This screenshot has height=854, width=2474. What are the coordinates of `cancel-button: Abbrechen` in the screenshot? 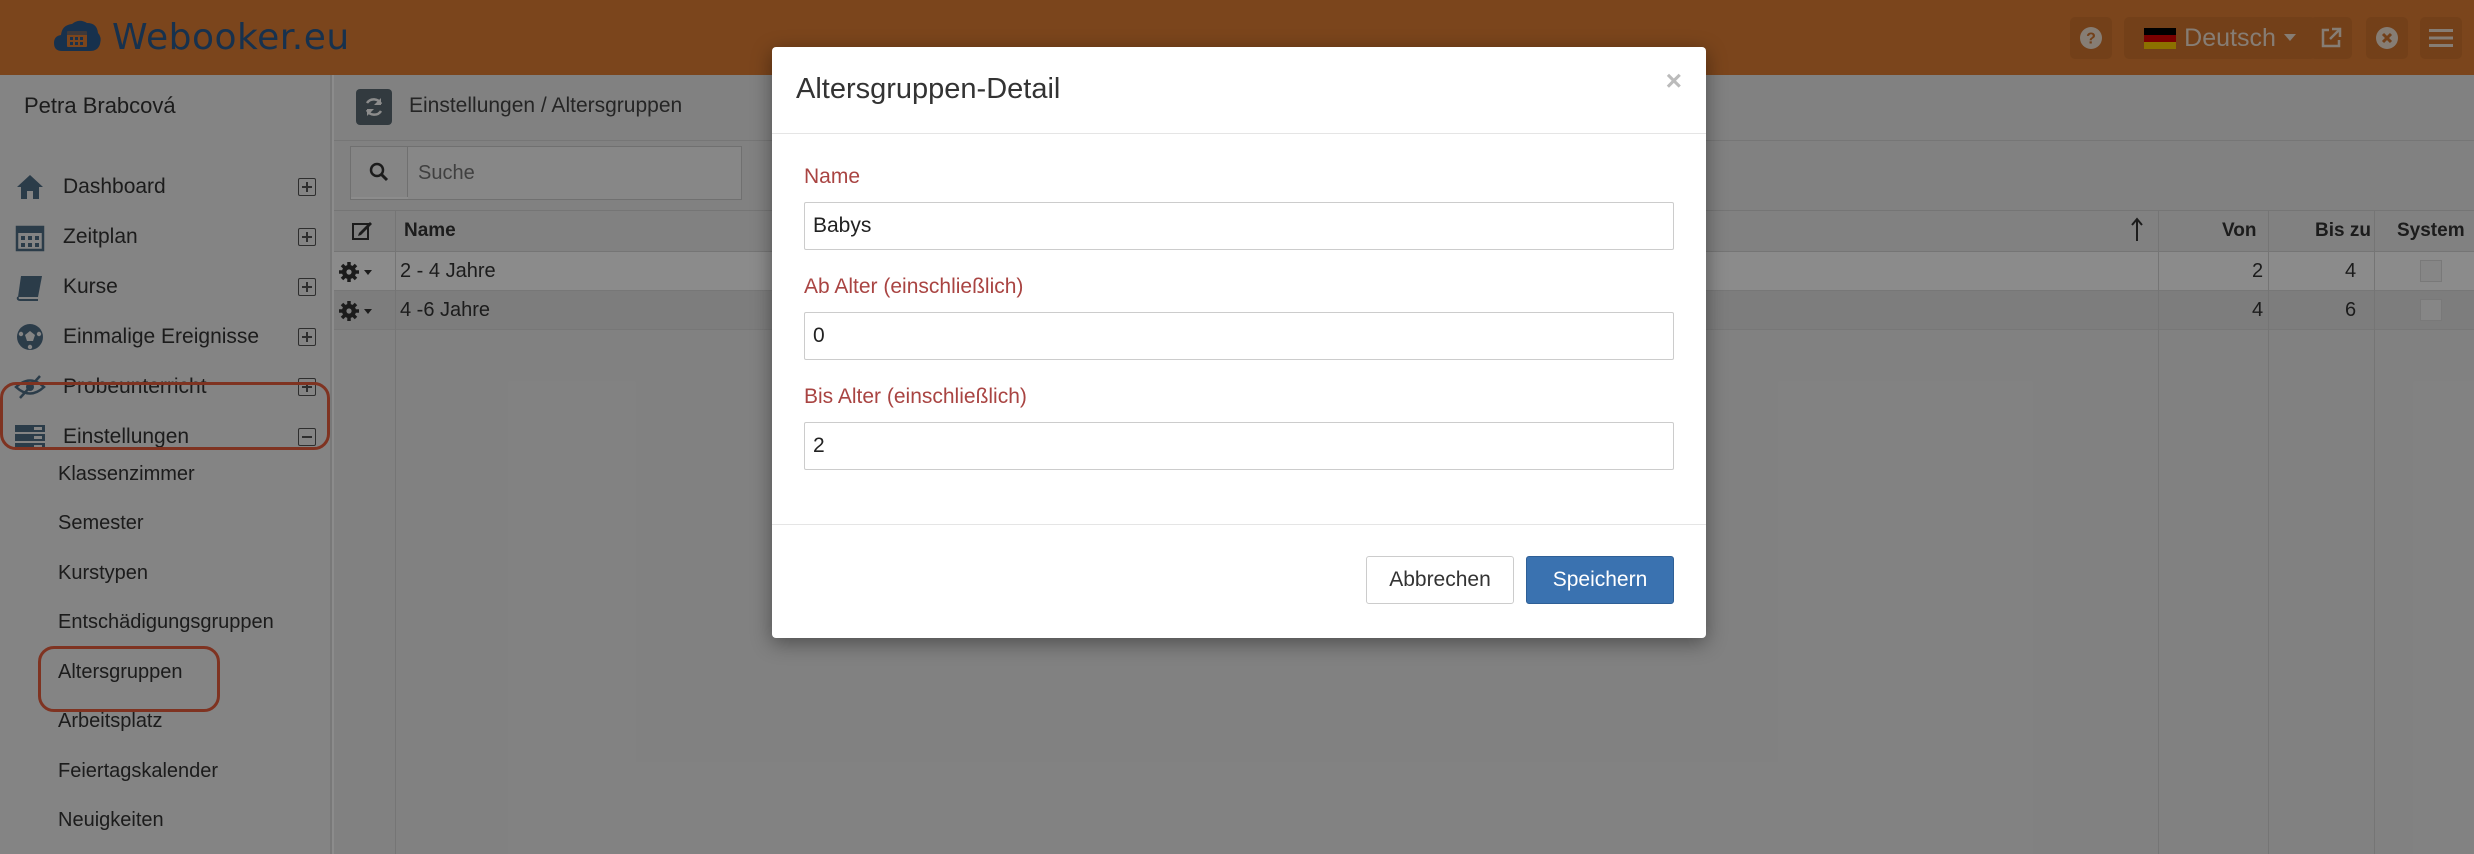 It's located at (1440, 580).